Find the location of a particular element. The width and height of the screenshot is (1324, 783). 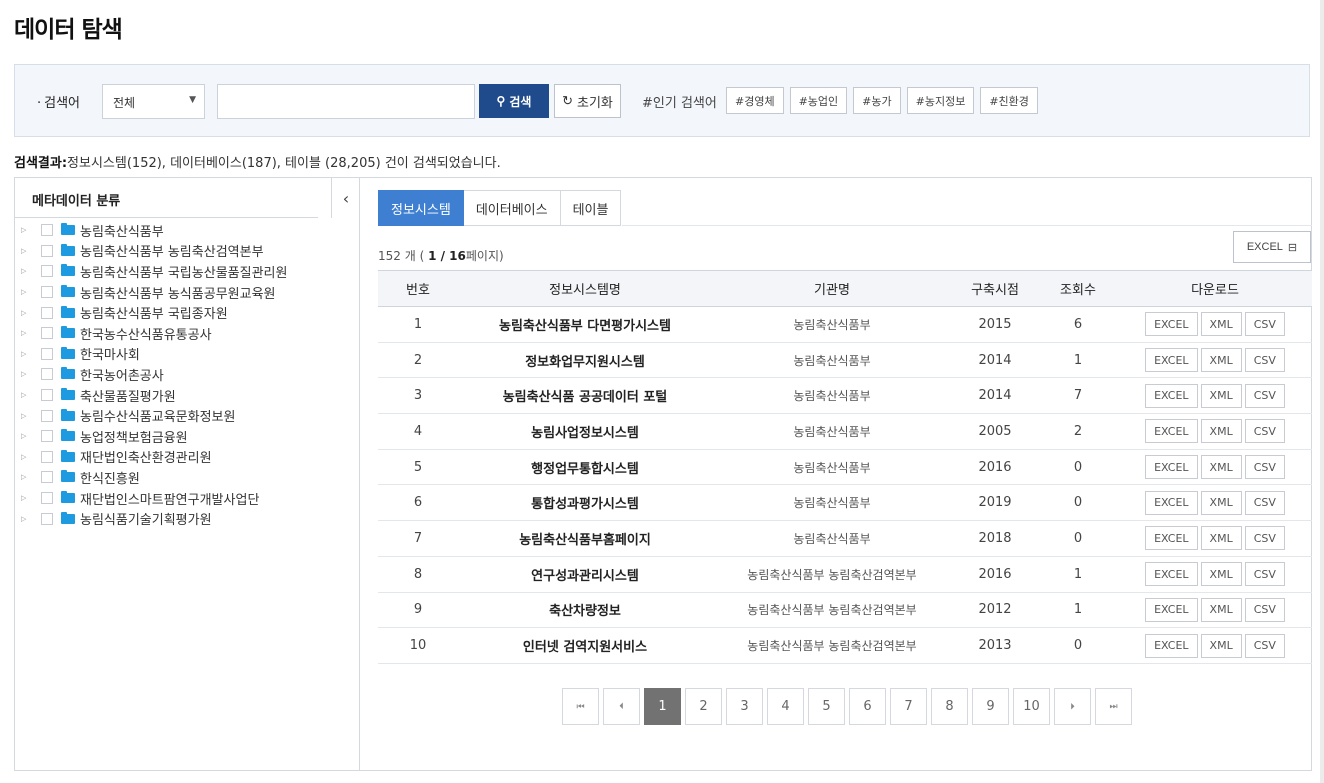

cell-system-name: 축산차량정보 is located at coordinates (585, 610).